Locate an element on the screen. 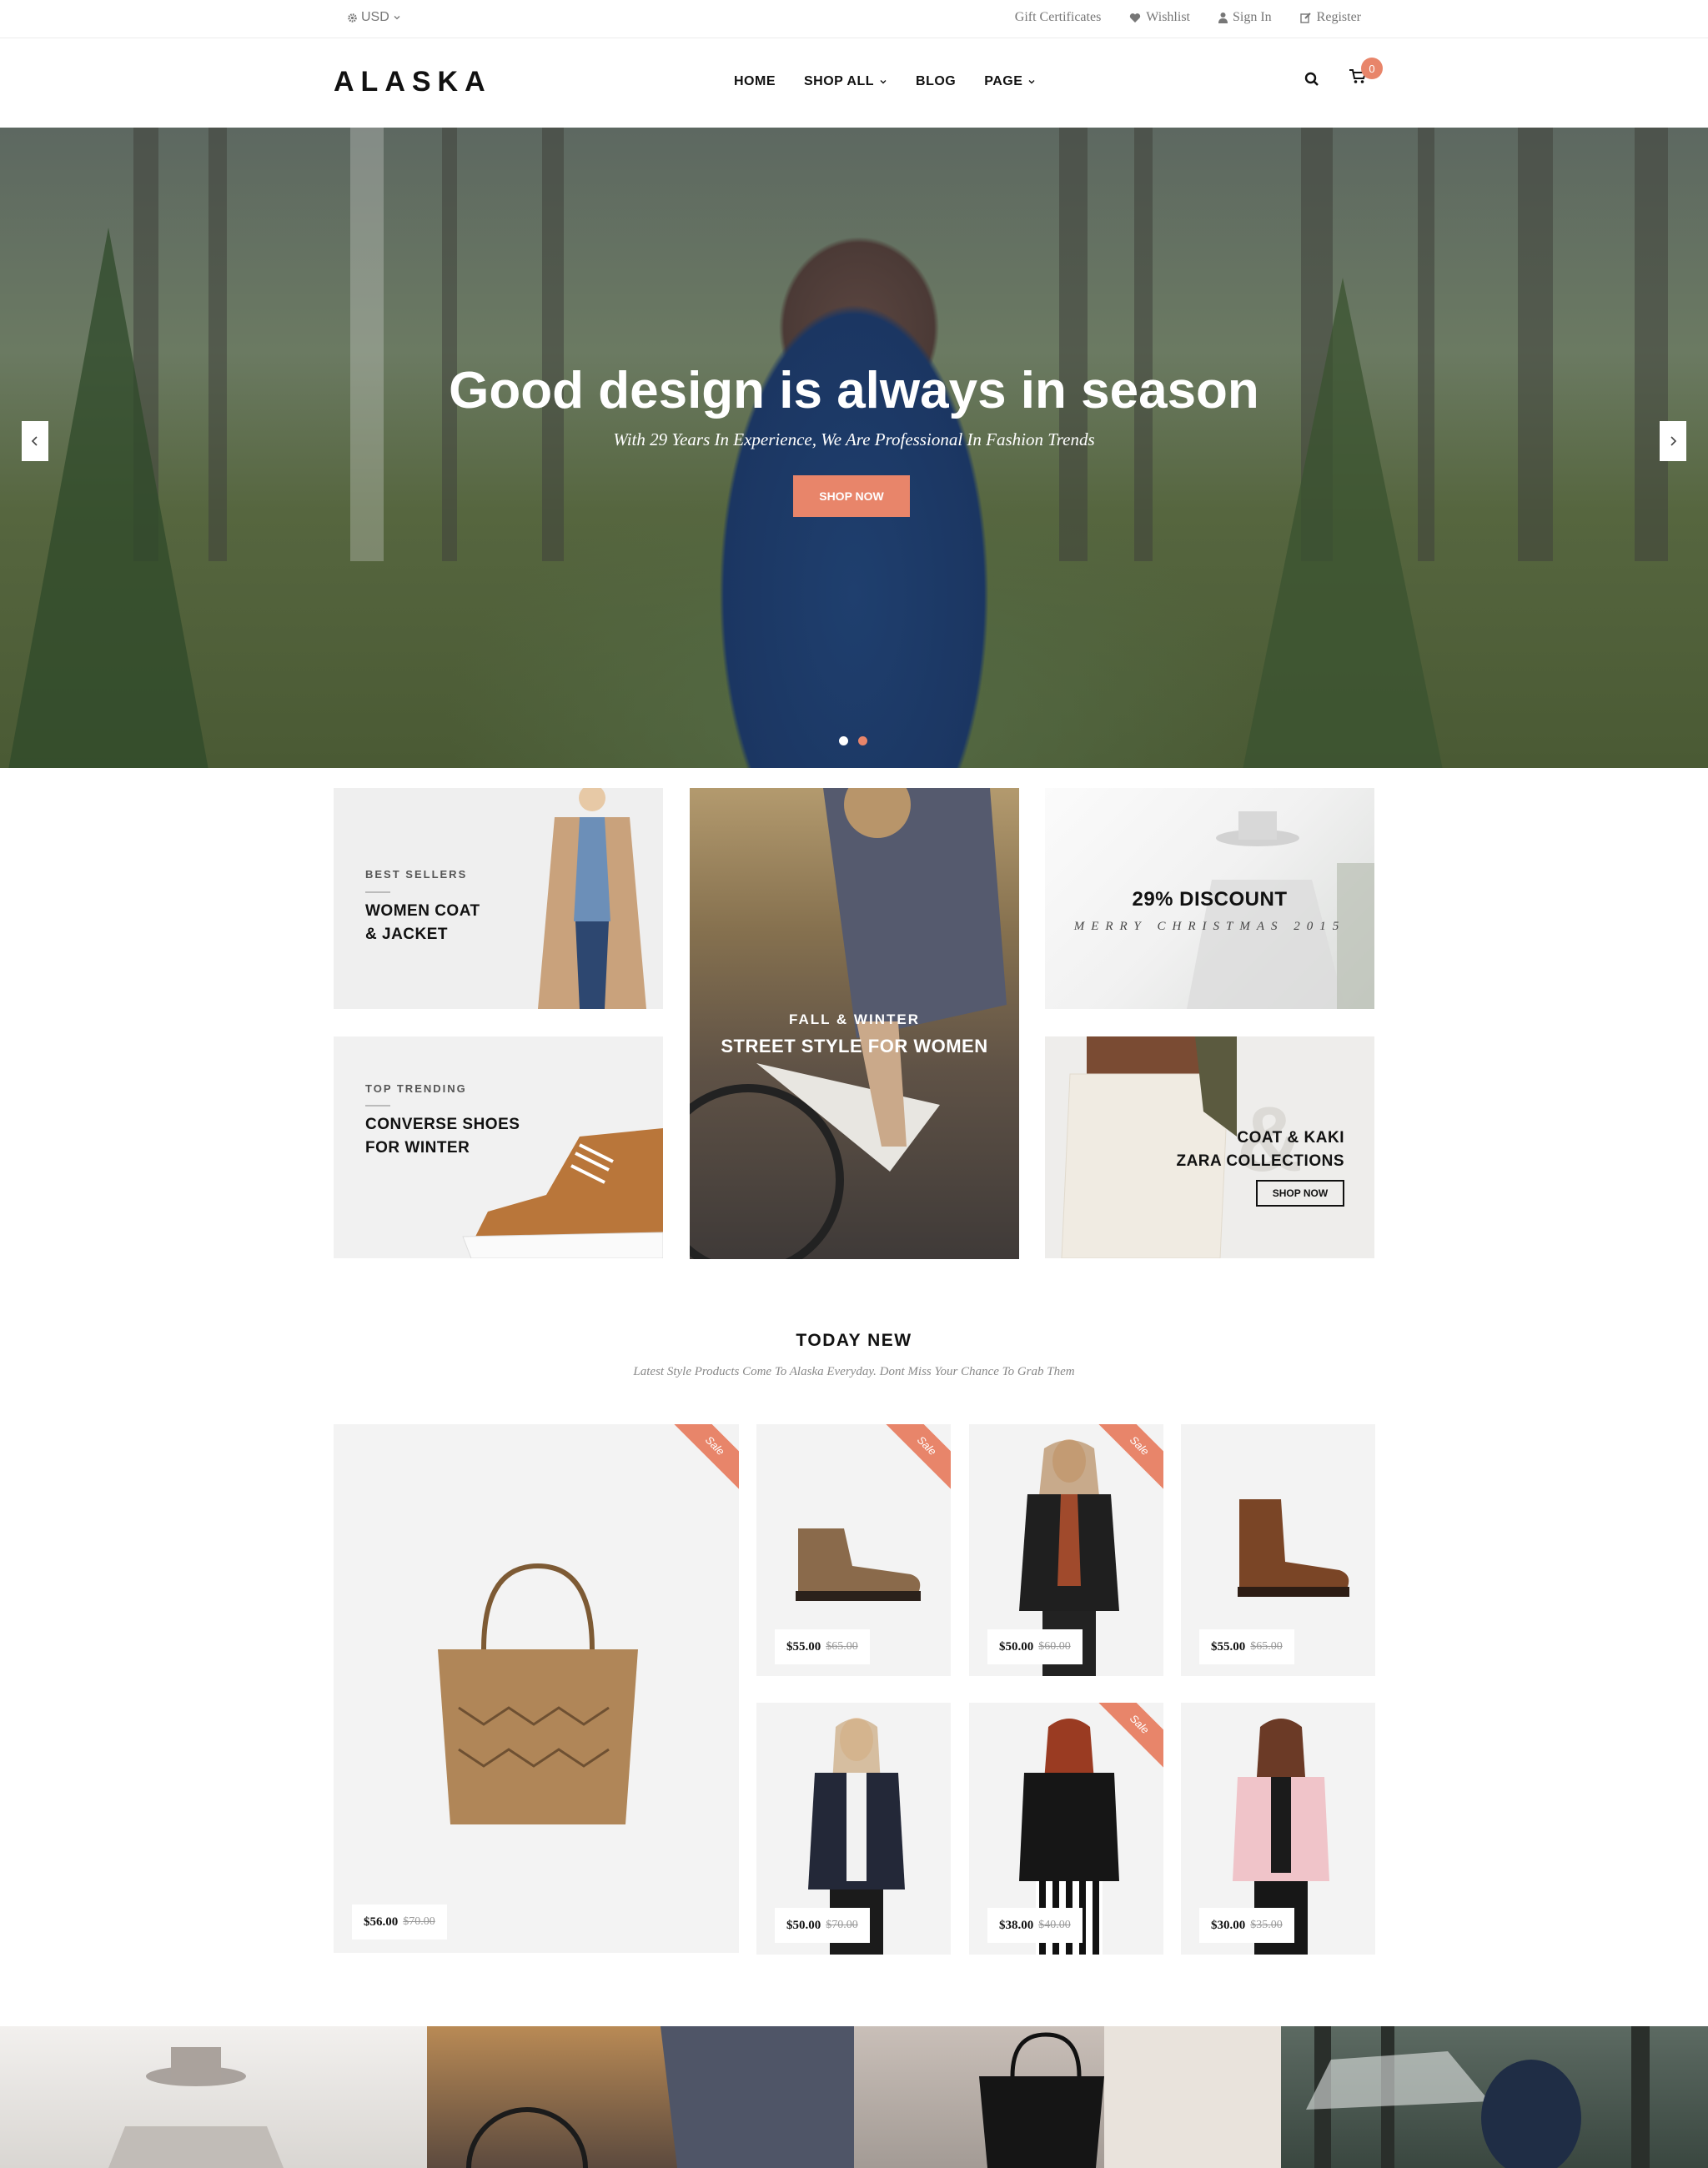  nav-page: PAGE is located at coordinates (1010, 81).